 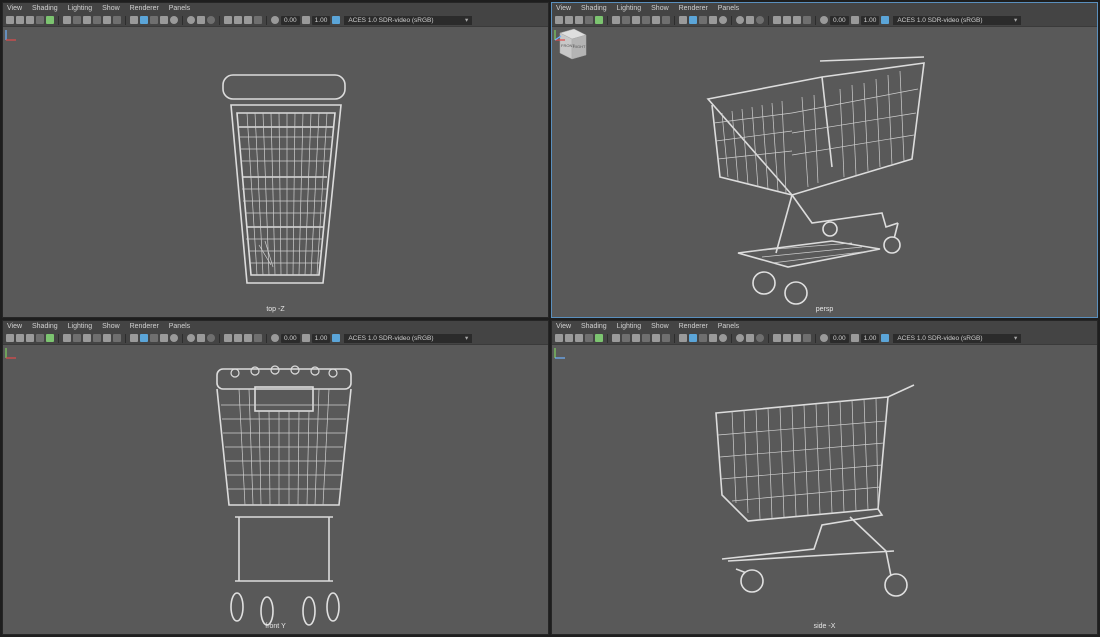 What do you see at coordinates (14, 326) in the screenshot?
I see `menu-view: View` at bounding box center [14, 326].